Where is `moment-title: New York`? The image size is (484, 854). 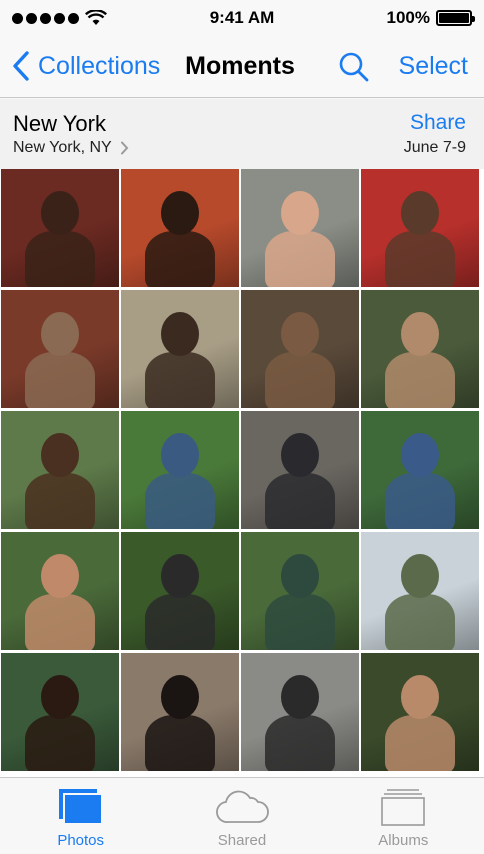
moment-title: New York is located at coordinates (59, 123).